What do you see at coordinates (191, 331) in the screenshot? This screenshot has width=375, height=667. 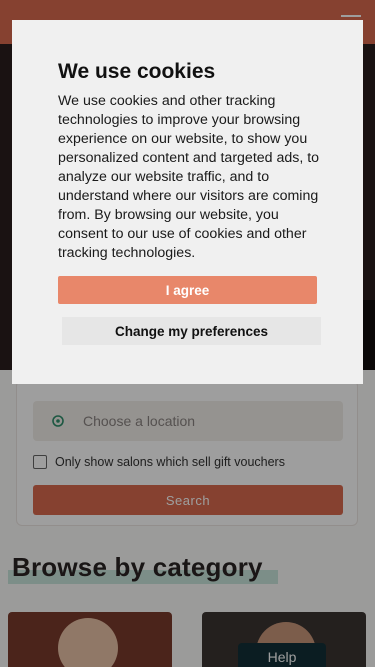 I see `change-preferences-button: Change my preferences` at bounding box center [191, 331].